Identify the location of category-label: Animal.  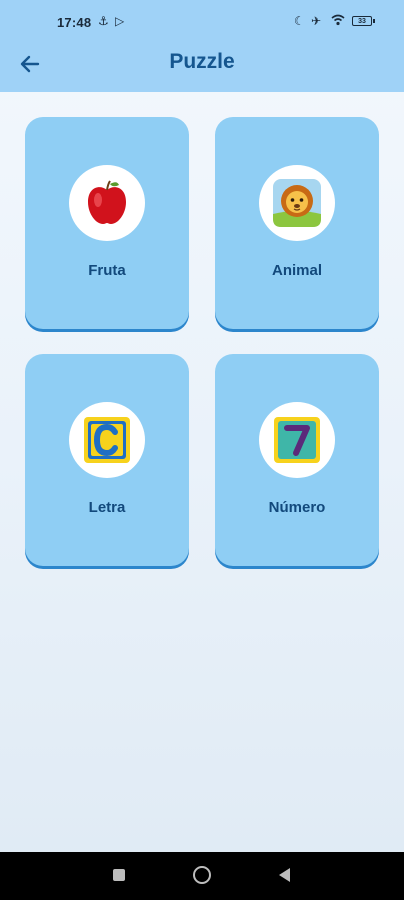
(296, 270).